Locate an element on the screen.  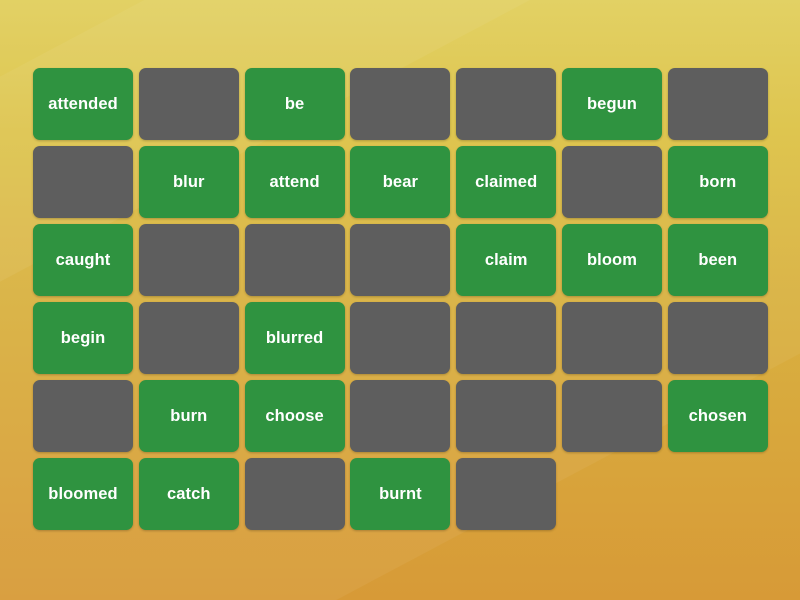
tile-label: begin is located at coordinates (83, 337).